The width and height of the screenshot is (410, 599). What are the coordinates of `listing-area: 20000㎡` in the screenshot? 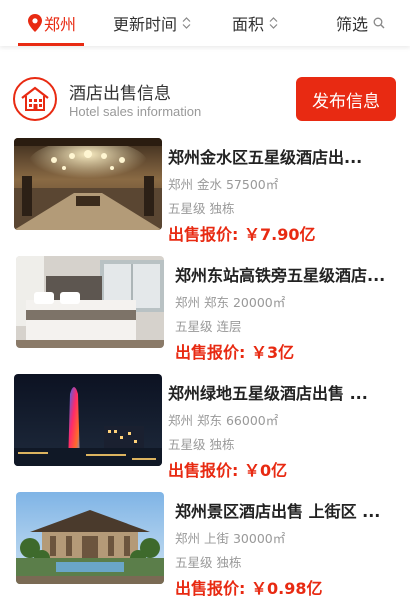 It's located at (259, 302).